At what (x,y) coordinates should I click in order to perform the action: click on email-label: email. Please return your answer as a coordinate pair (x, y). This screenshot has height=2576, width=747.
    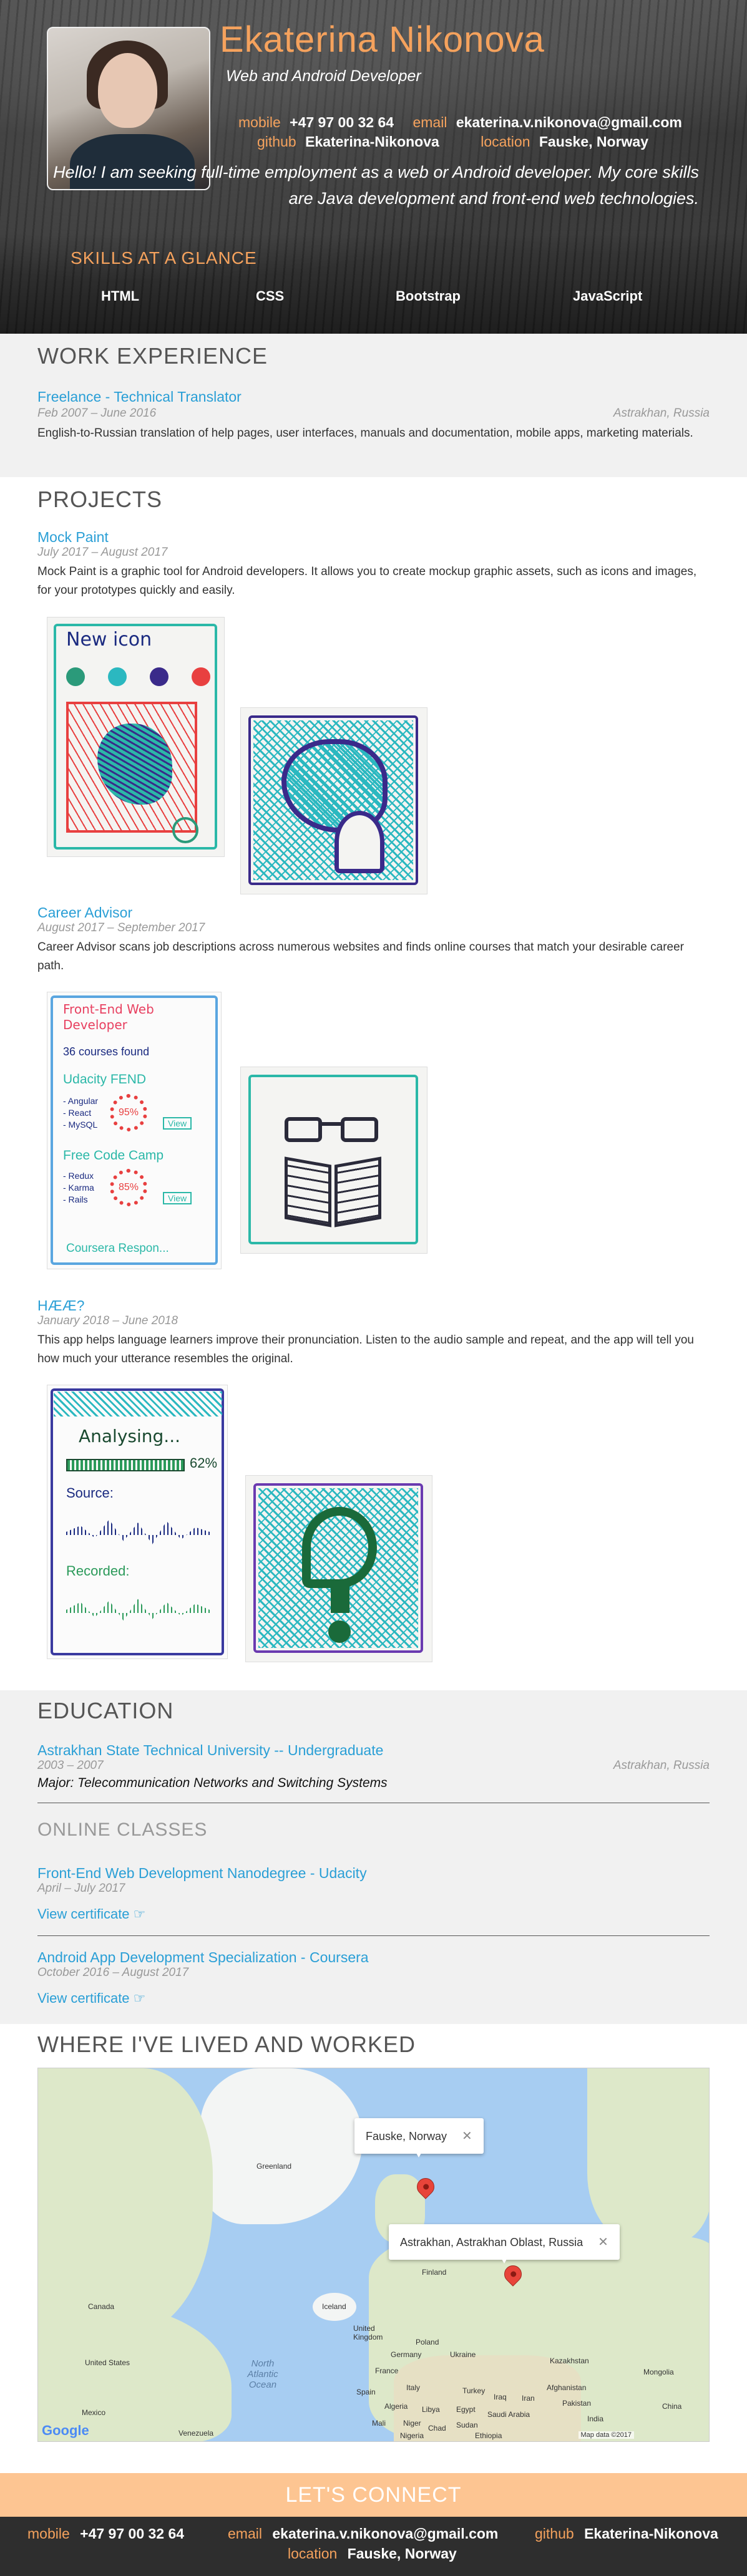
    Looking at the image, I should click on (430, 122).